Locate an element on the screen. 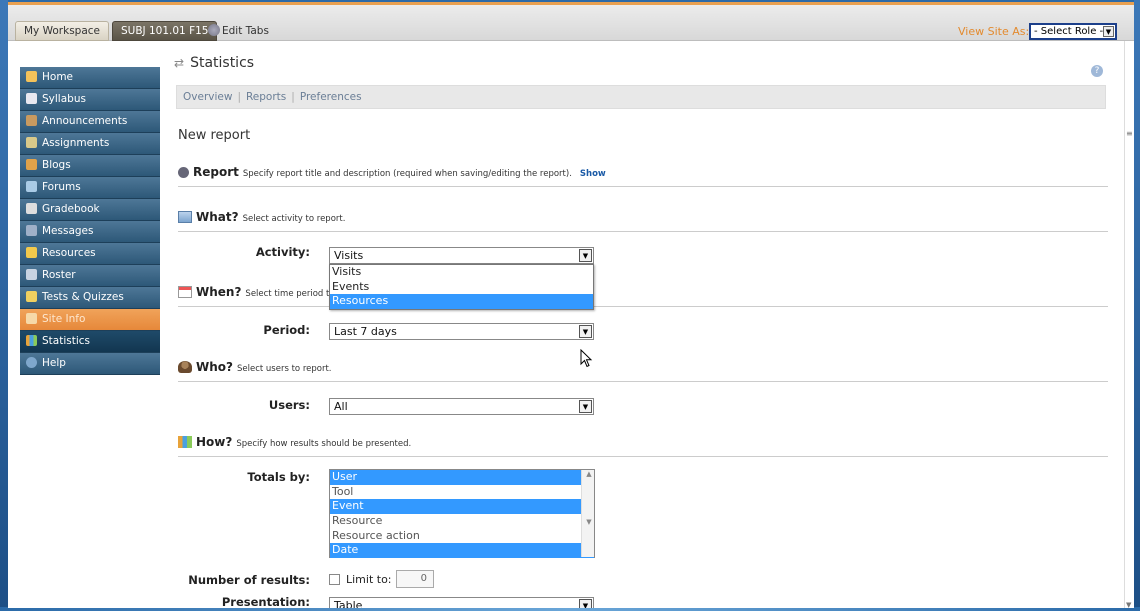 Image resolution: width=1140 pixels, height=611 pixels. tool-announcements: Announcements is located at coordinates (90, 122).